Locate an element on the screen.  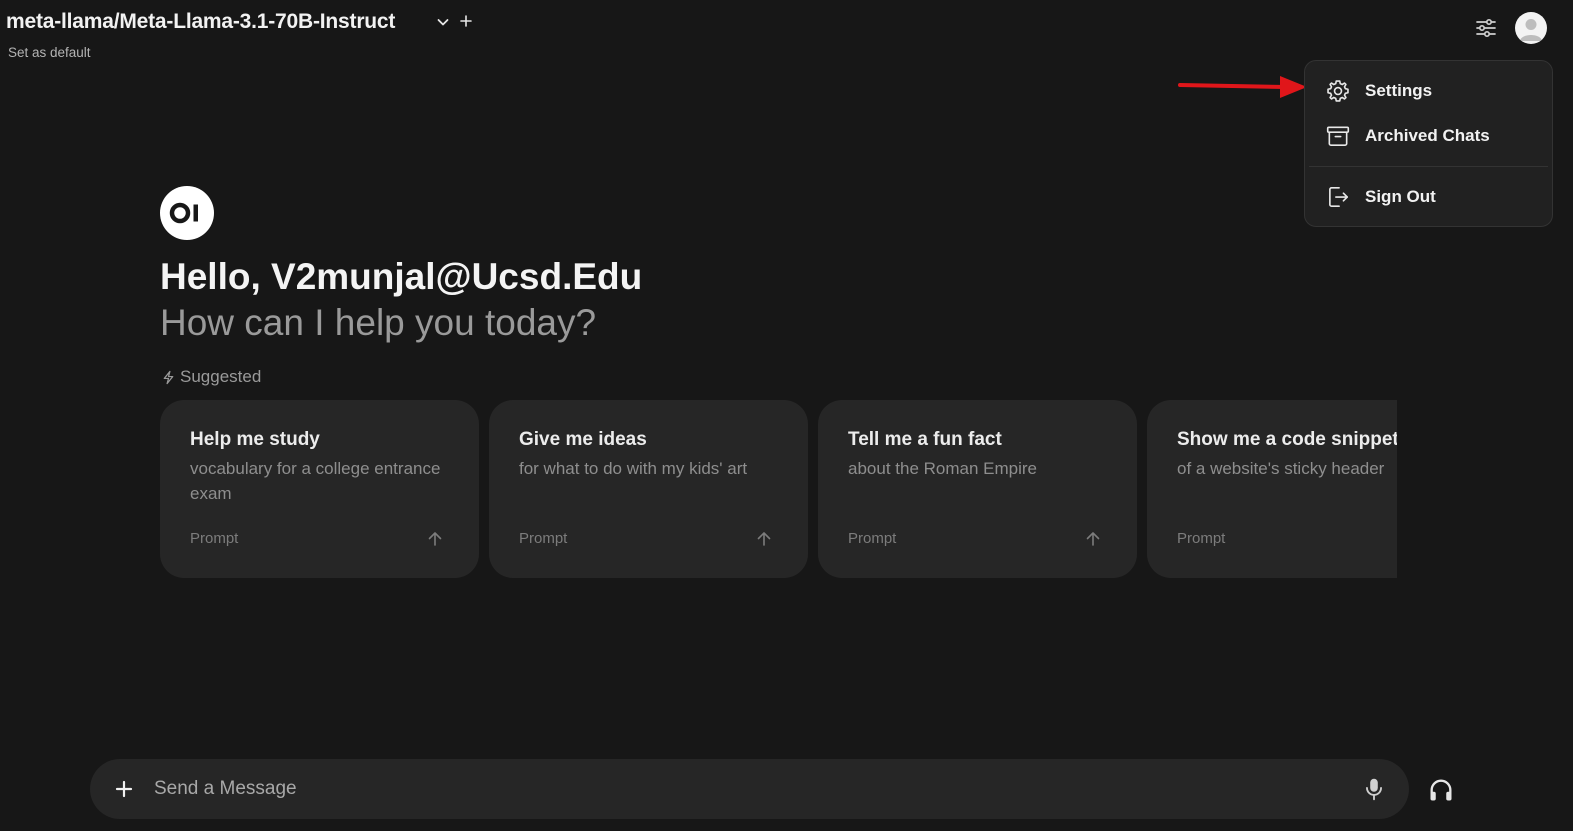
suggestion-subtitle: for what to do with my kids' art is located at coordinates (633, 468).